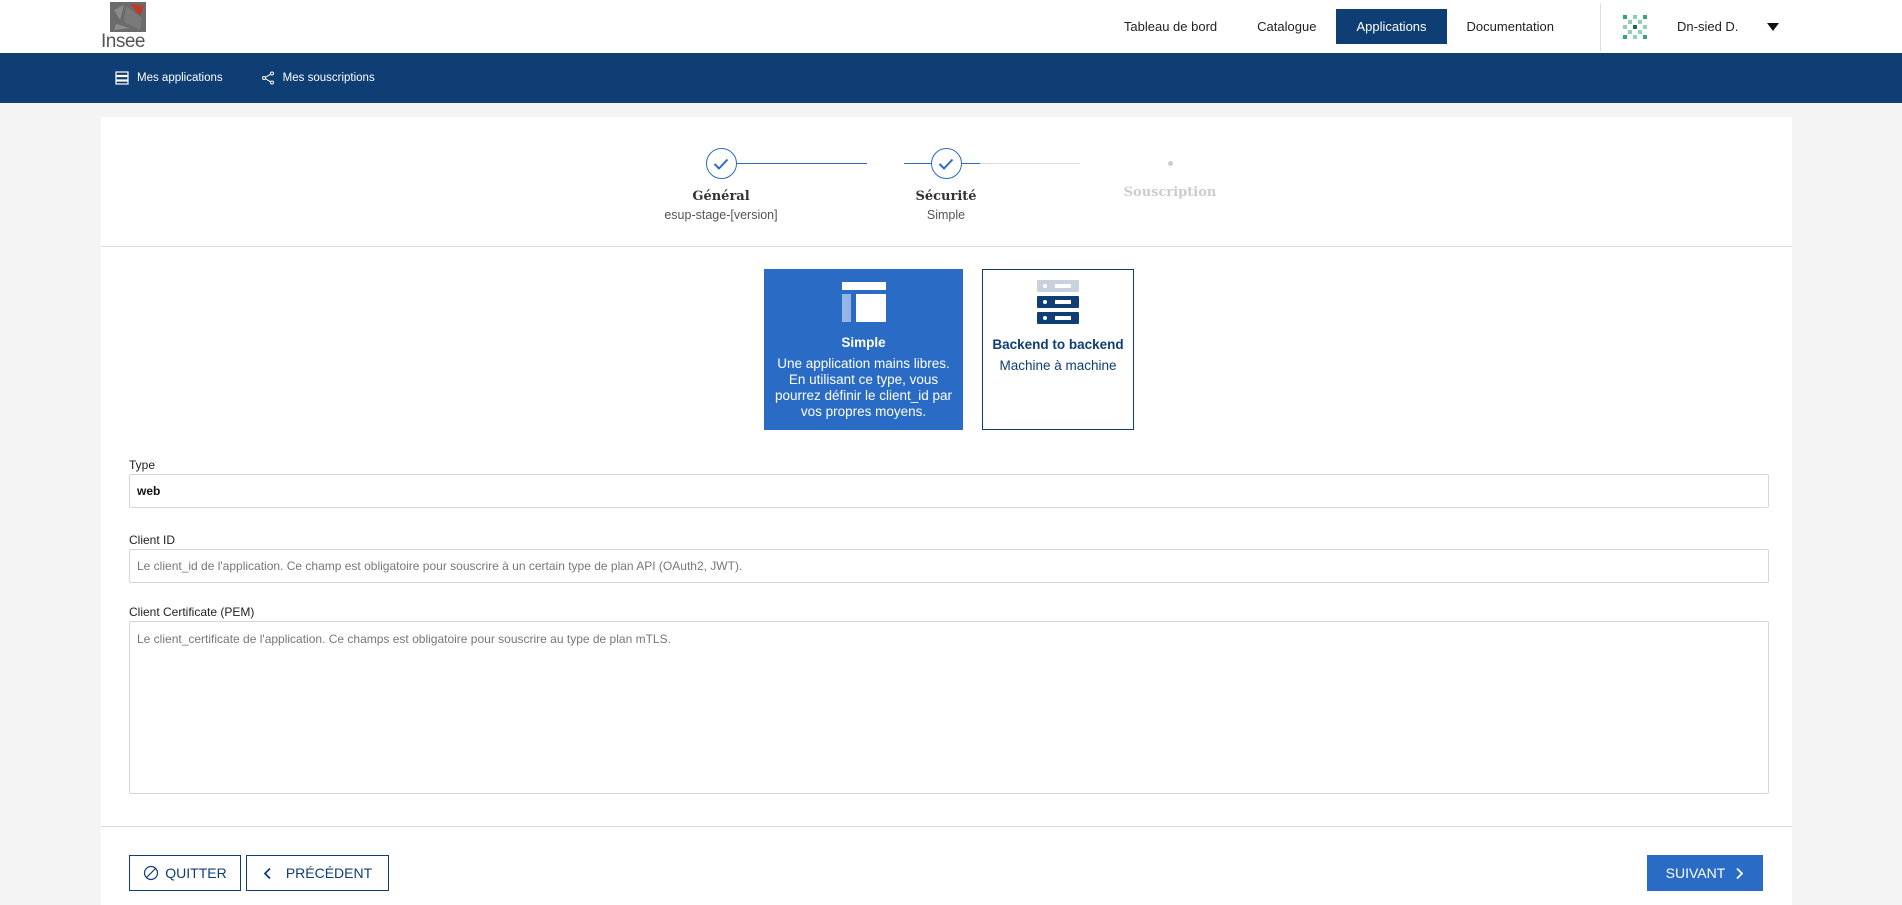 The height and width of the screenshot is (905, 1902). Describe the element at coordinates (267, 78) in the screenshot. I see `share-icon` at that location.